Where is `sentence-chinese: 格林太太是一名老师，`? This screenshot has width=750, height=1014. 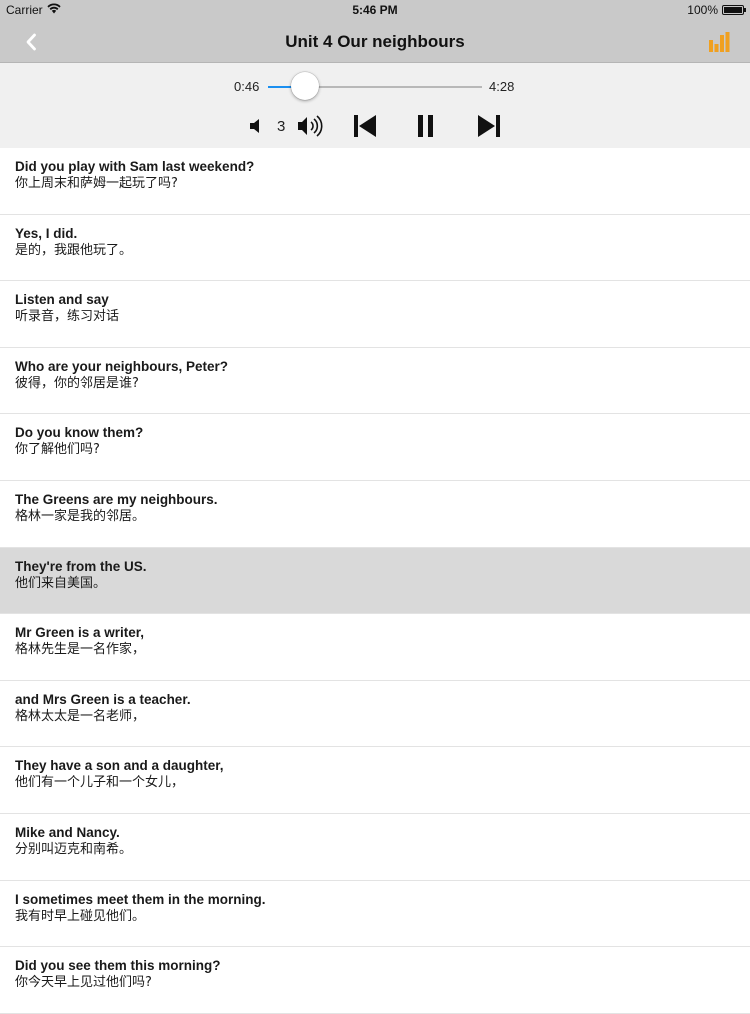 sentence-chinese: 格林太太是一名老师， is located at coordinates (80, 716).